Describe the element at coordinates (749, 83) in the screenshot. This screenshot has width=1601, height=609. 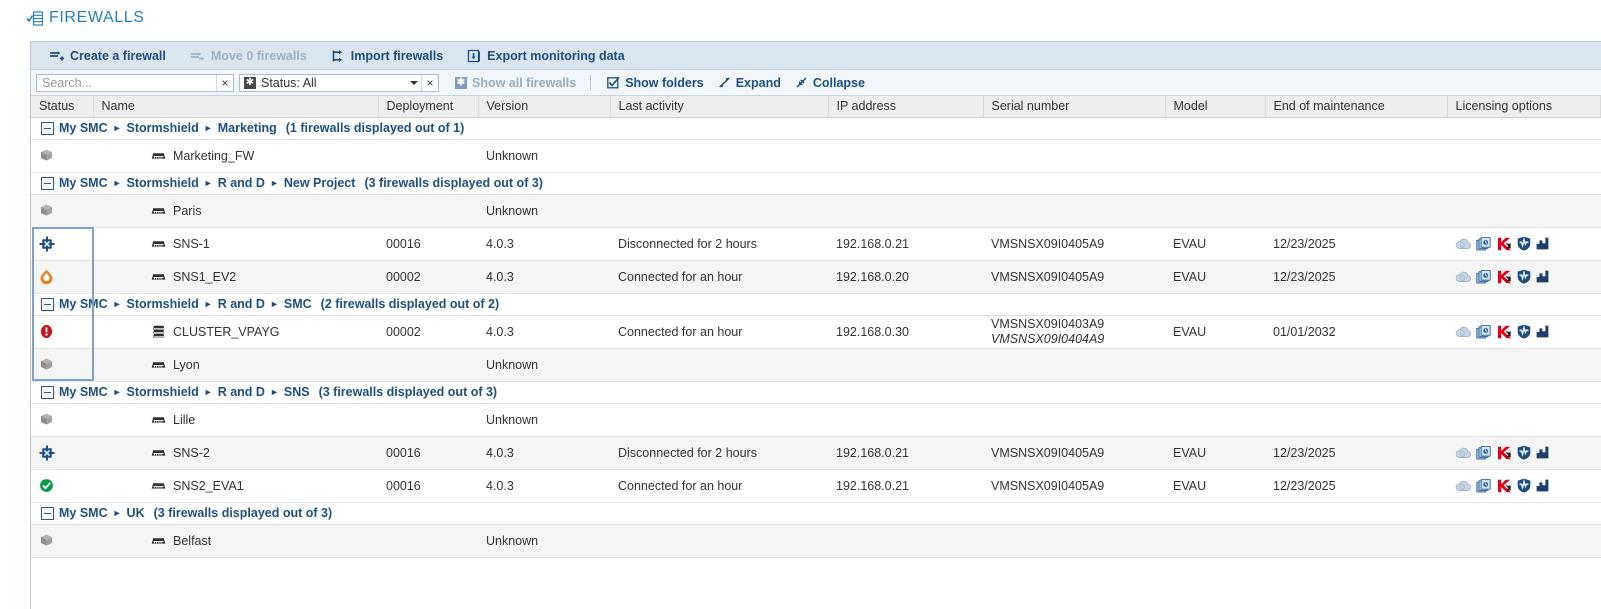
I see `expand-button: Expand` at that location.